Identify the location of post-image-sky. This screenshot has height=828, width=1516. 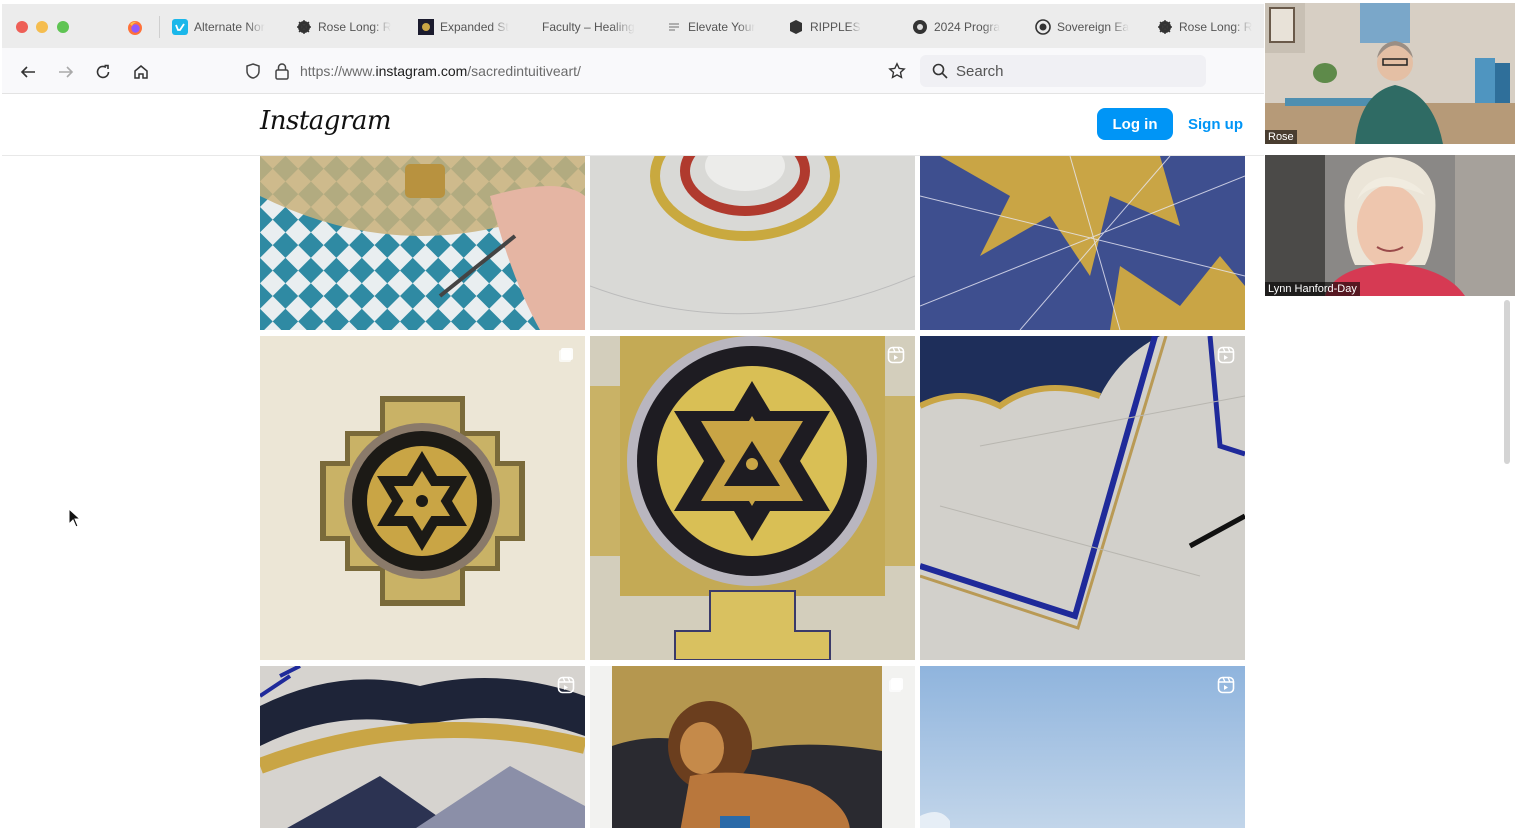
(1082, 747).